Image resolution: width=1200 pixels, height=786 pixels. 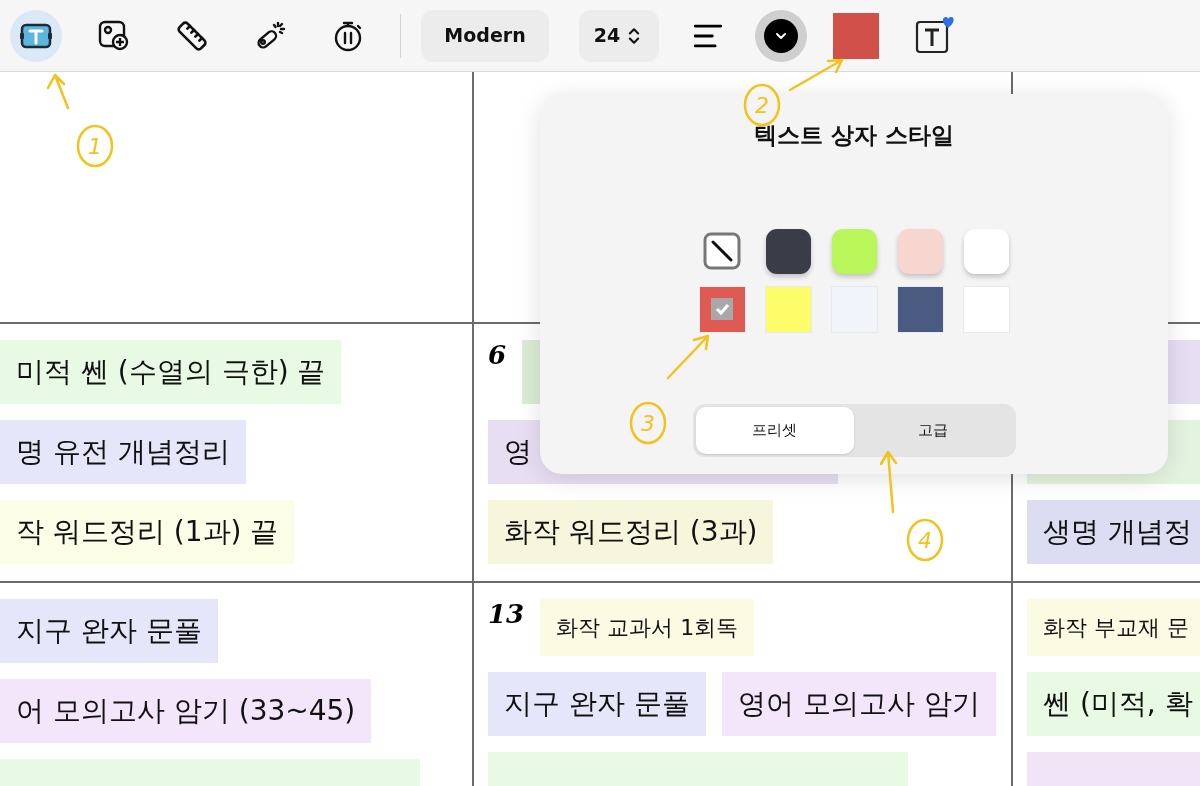 I want to click on font-size-stepper: 24, so click(x=619, y=35).